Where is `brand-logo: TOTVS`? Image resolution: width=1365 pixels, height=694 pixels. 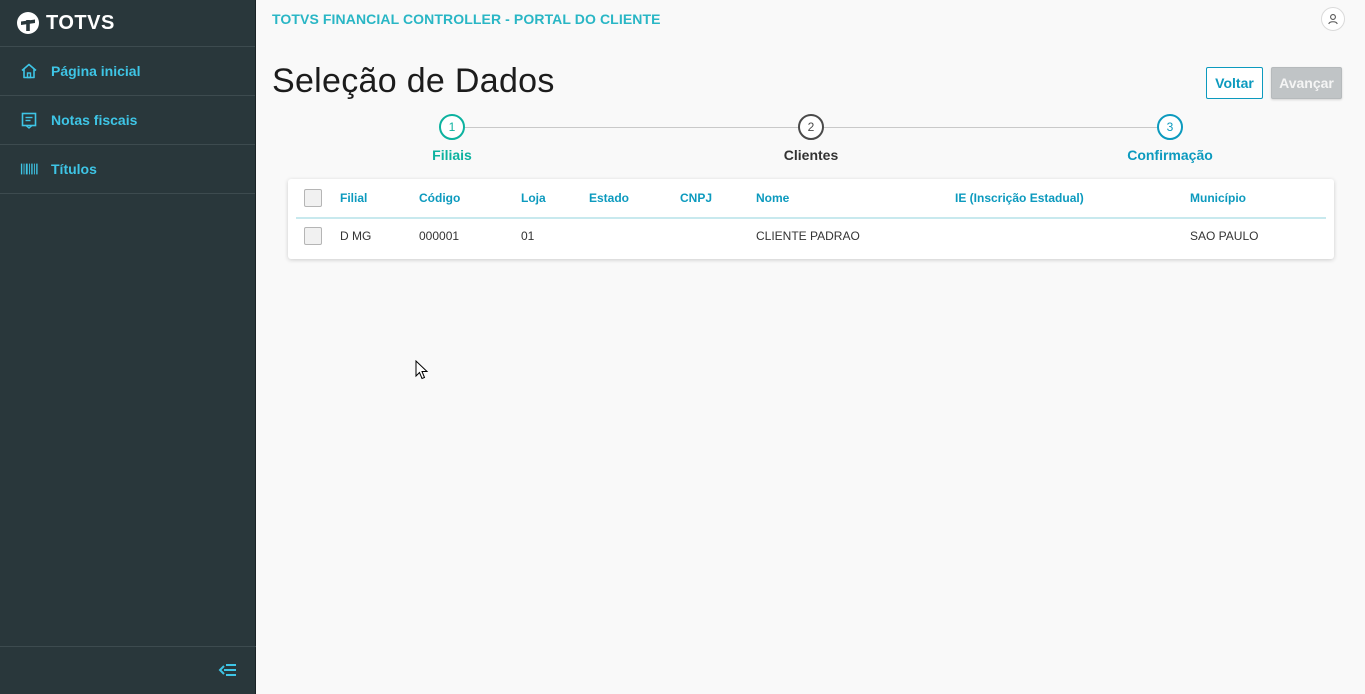
brand-logo: TOTVS is located at coordinates (127, 23).